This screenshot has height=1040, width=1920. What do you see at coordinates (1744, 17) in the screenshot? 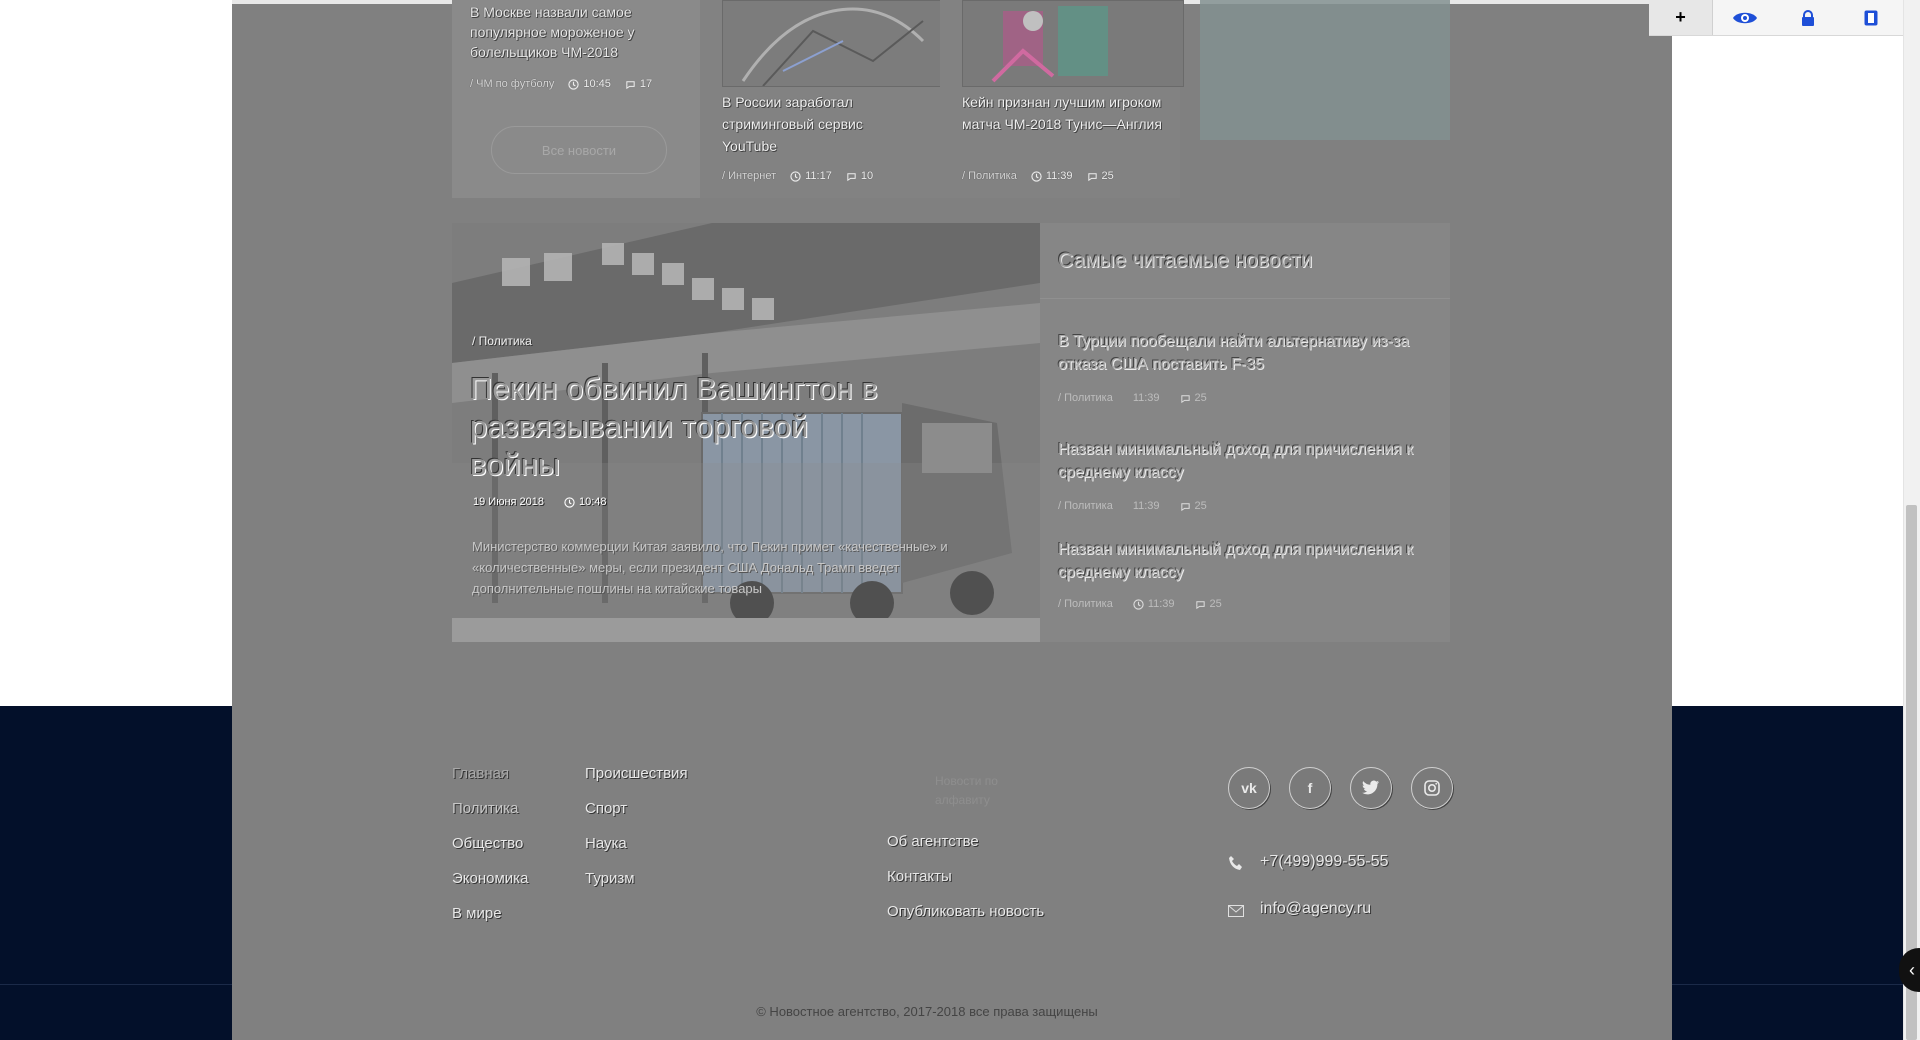
I see `eye-icon` at bounding box center [1744, 17].